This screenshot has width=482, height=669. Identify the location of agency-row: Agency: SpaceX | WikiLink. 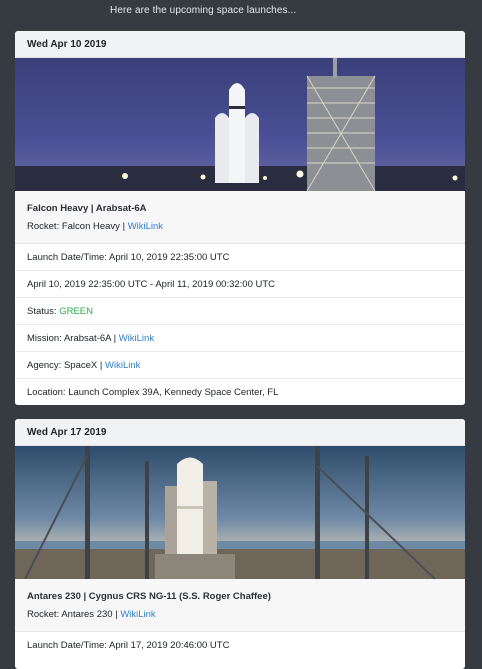
(240, 365).